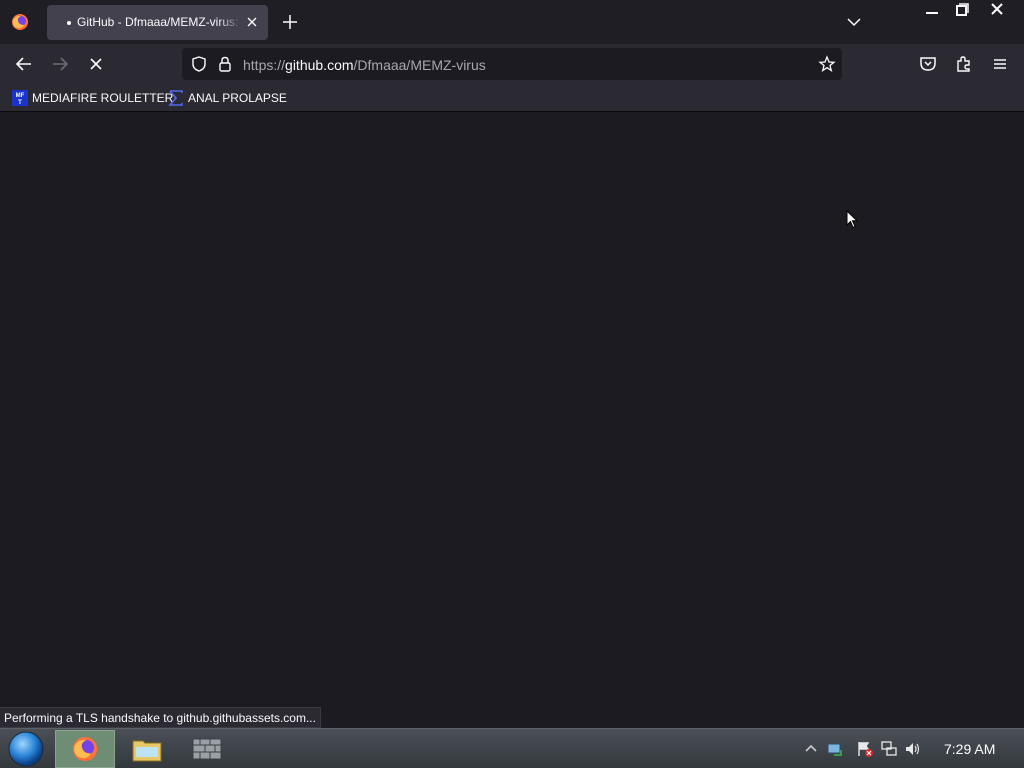 The image size is (1024, 768). I want to click on bookmark-mediafire-rouletter: MF T MEDIAFIRE ROULETTER, so click(92, 98).